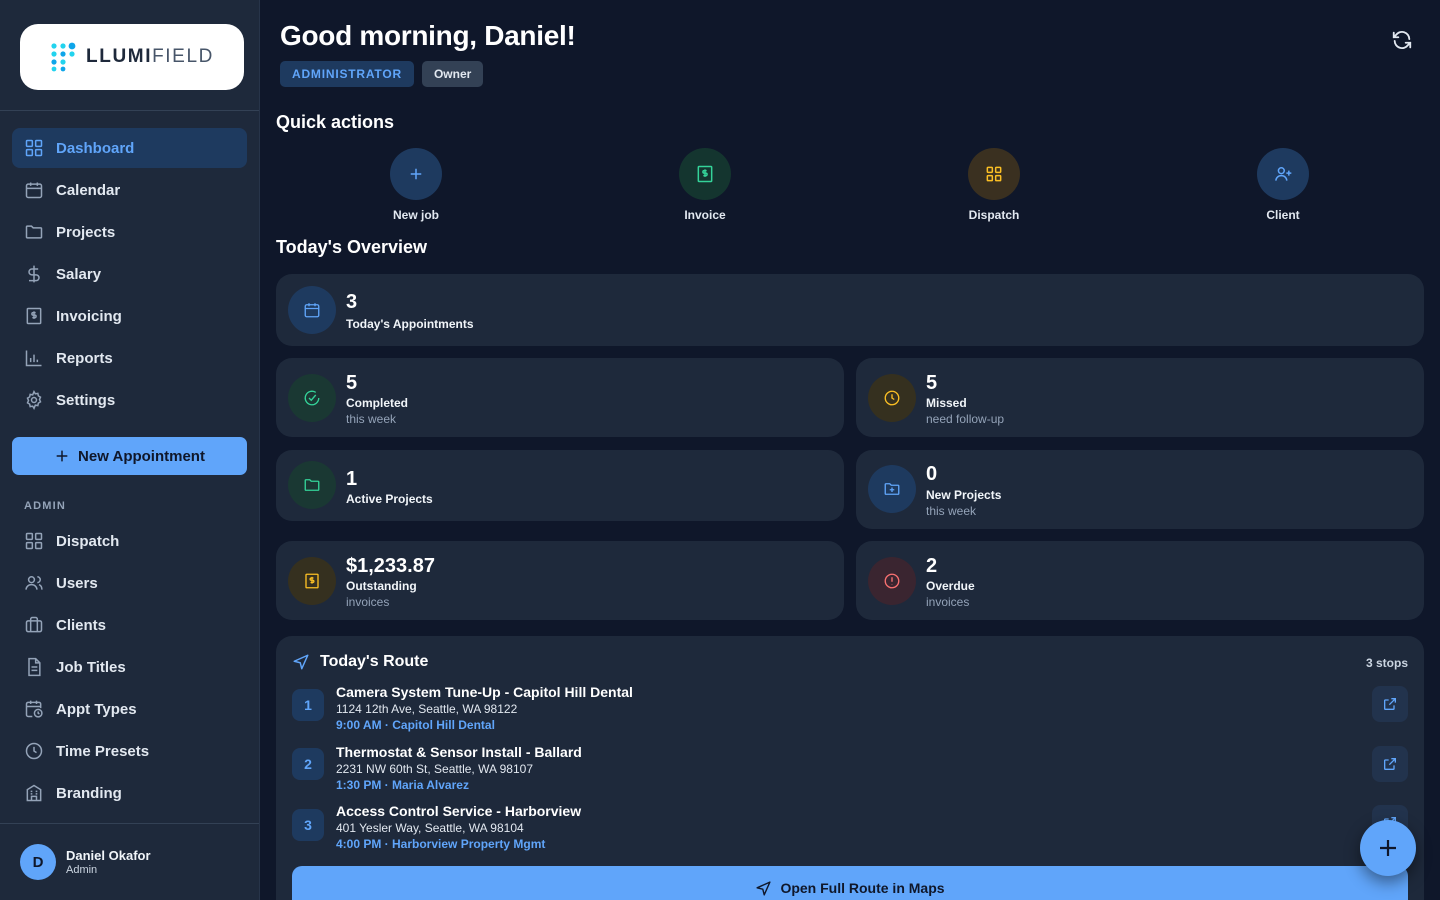 The width and height of the screenshot is (1440, 900). What do you see at coordinates (129, 625) in the screenshot?
I see `sidebar-item-clients: Clients` at bounding box center [129, 625].